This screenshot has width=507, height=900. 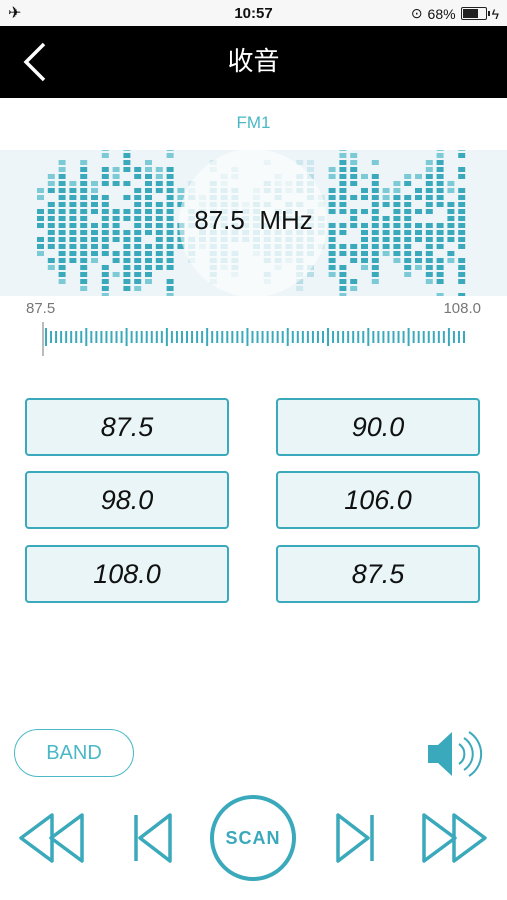 What do you see at coordinates (219, 220) in the screenshot?
I see `frequency-value: 87.5` at bounding box center [219, 220].